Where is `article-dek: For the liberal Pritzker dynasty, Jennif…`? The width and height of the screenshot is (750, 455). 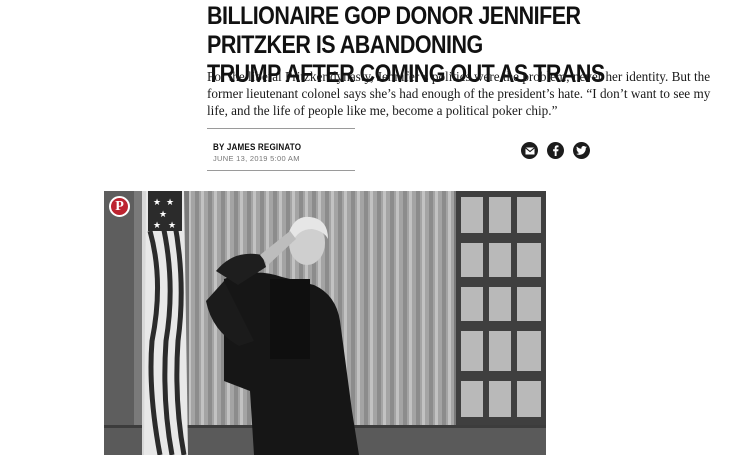
article-dek: For the liberal Pritzker dynasty, Jennif… is located at coordinates (459, 93).